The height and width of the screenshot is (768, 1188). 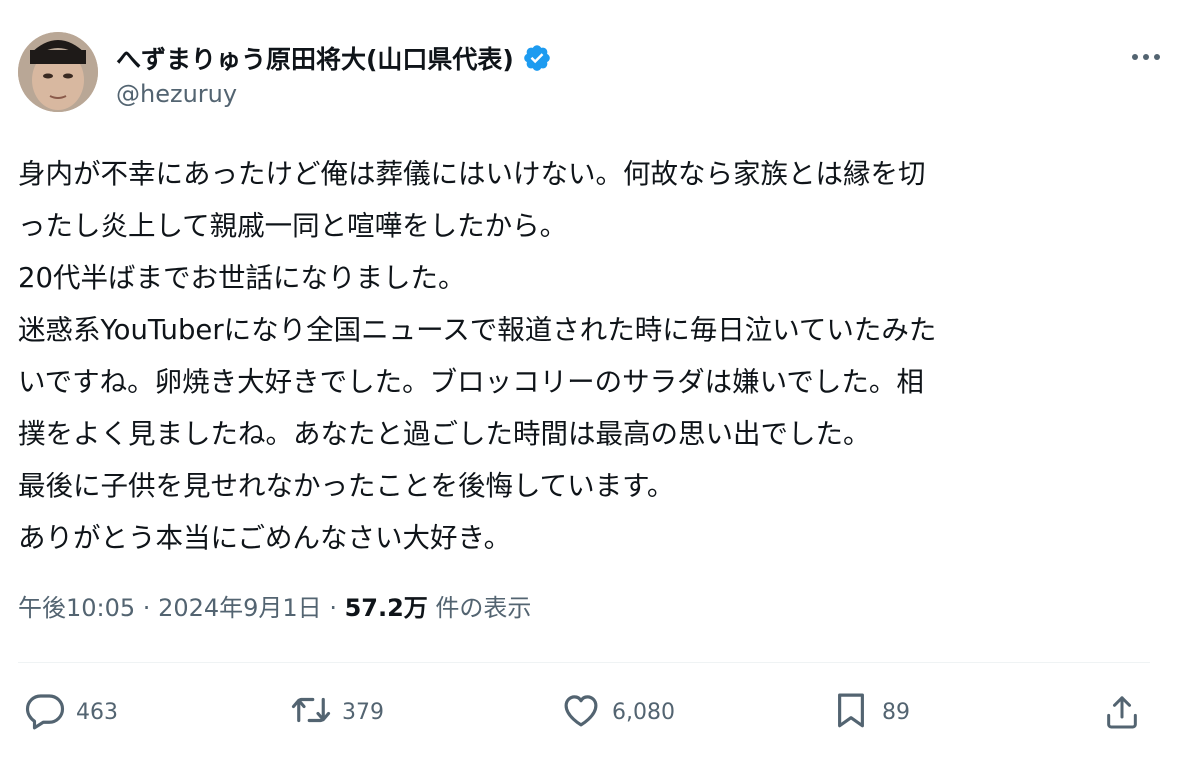 What do you see at coordinates (176, 94) in the screenshot?
I see `user-handle: @hezuruy` at bounding box center [176, 94].